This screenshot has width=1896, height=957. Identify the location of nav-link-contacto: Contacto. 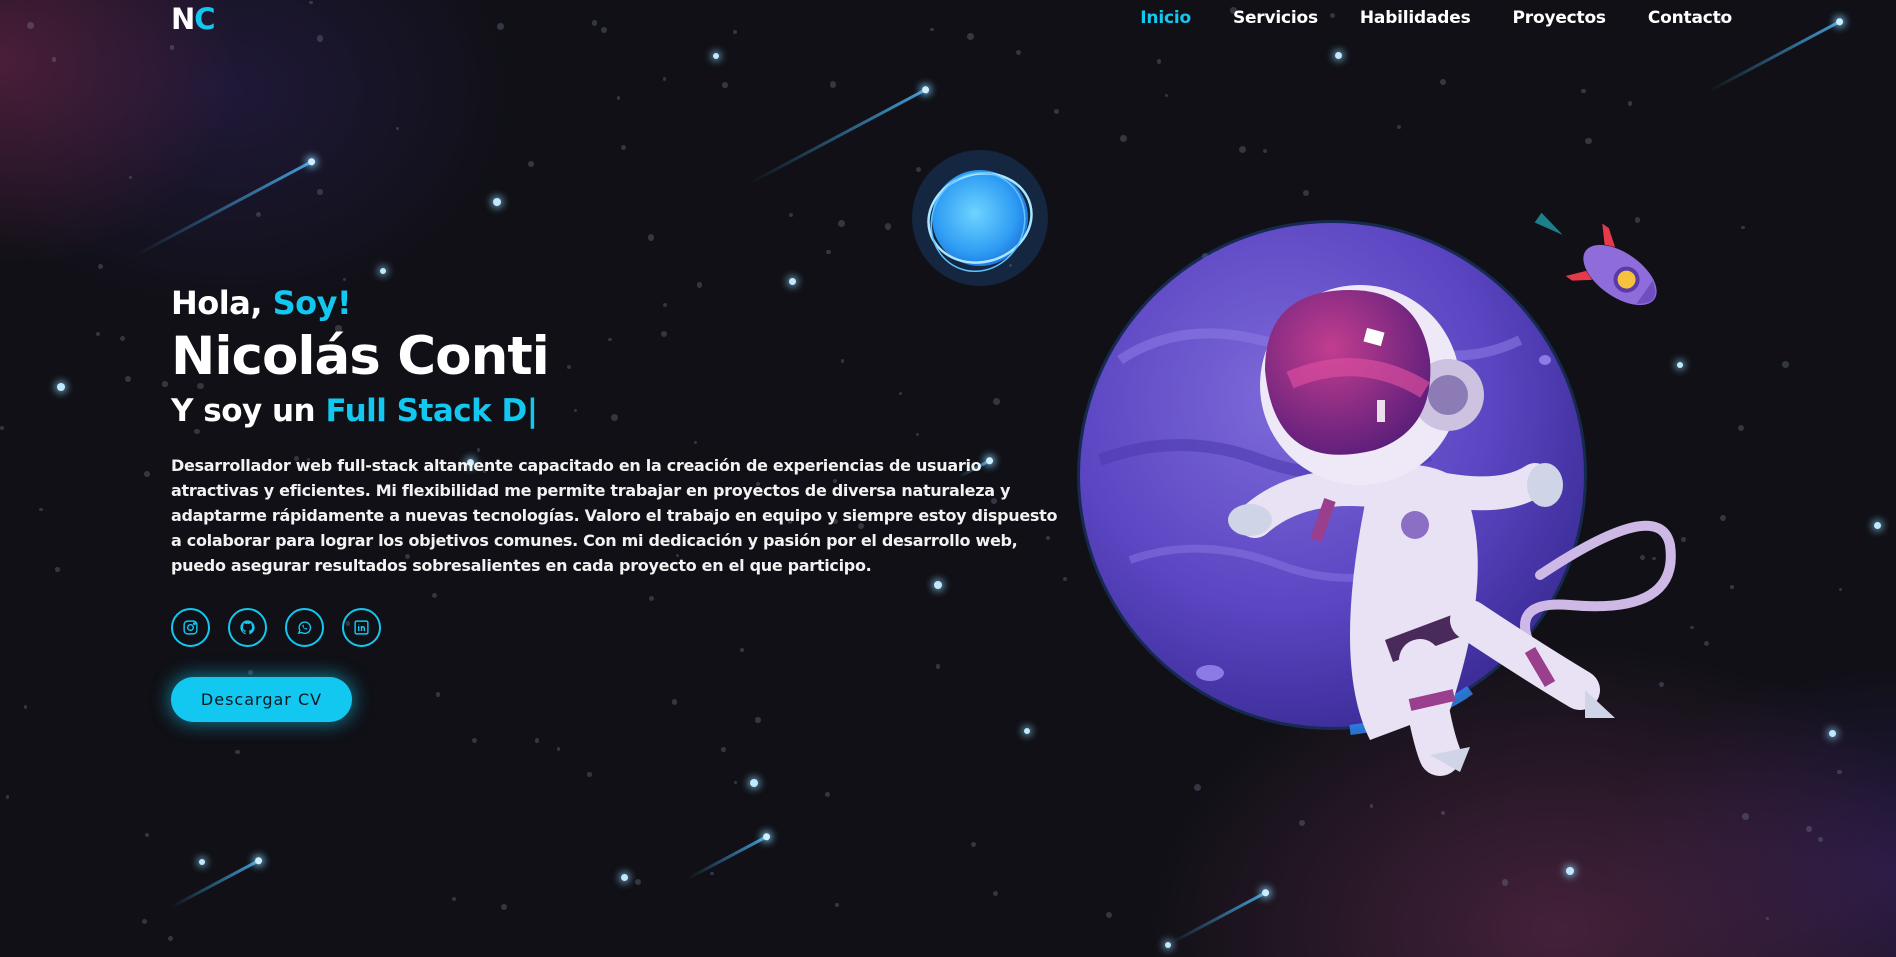
(1690, 18).